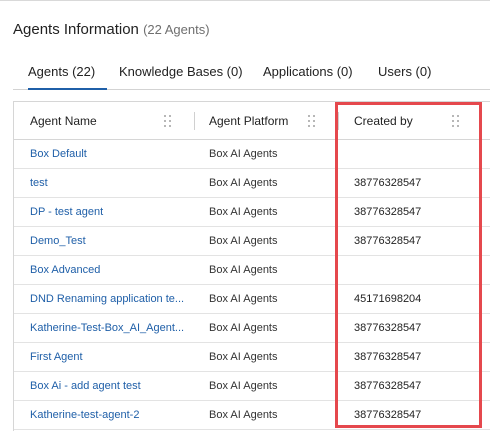 The image size is (490, 444). What do you see at coordinates (56, 357) in the screenshot?
I see `agent-name-link: First Agent` at bounding box center [56, 357].